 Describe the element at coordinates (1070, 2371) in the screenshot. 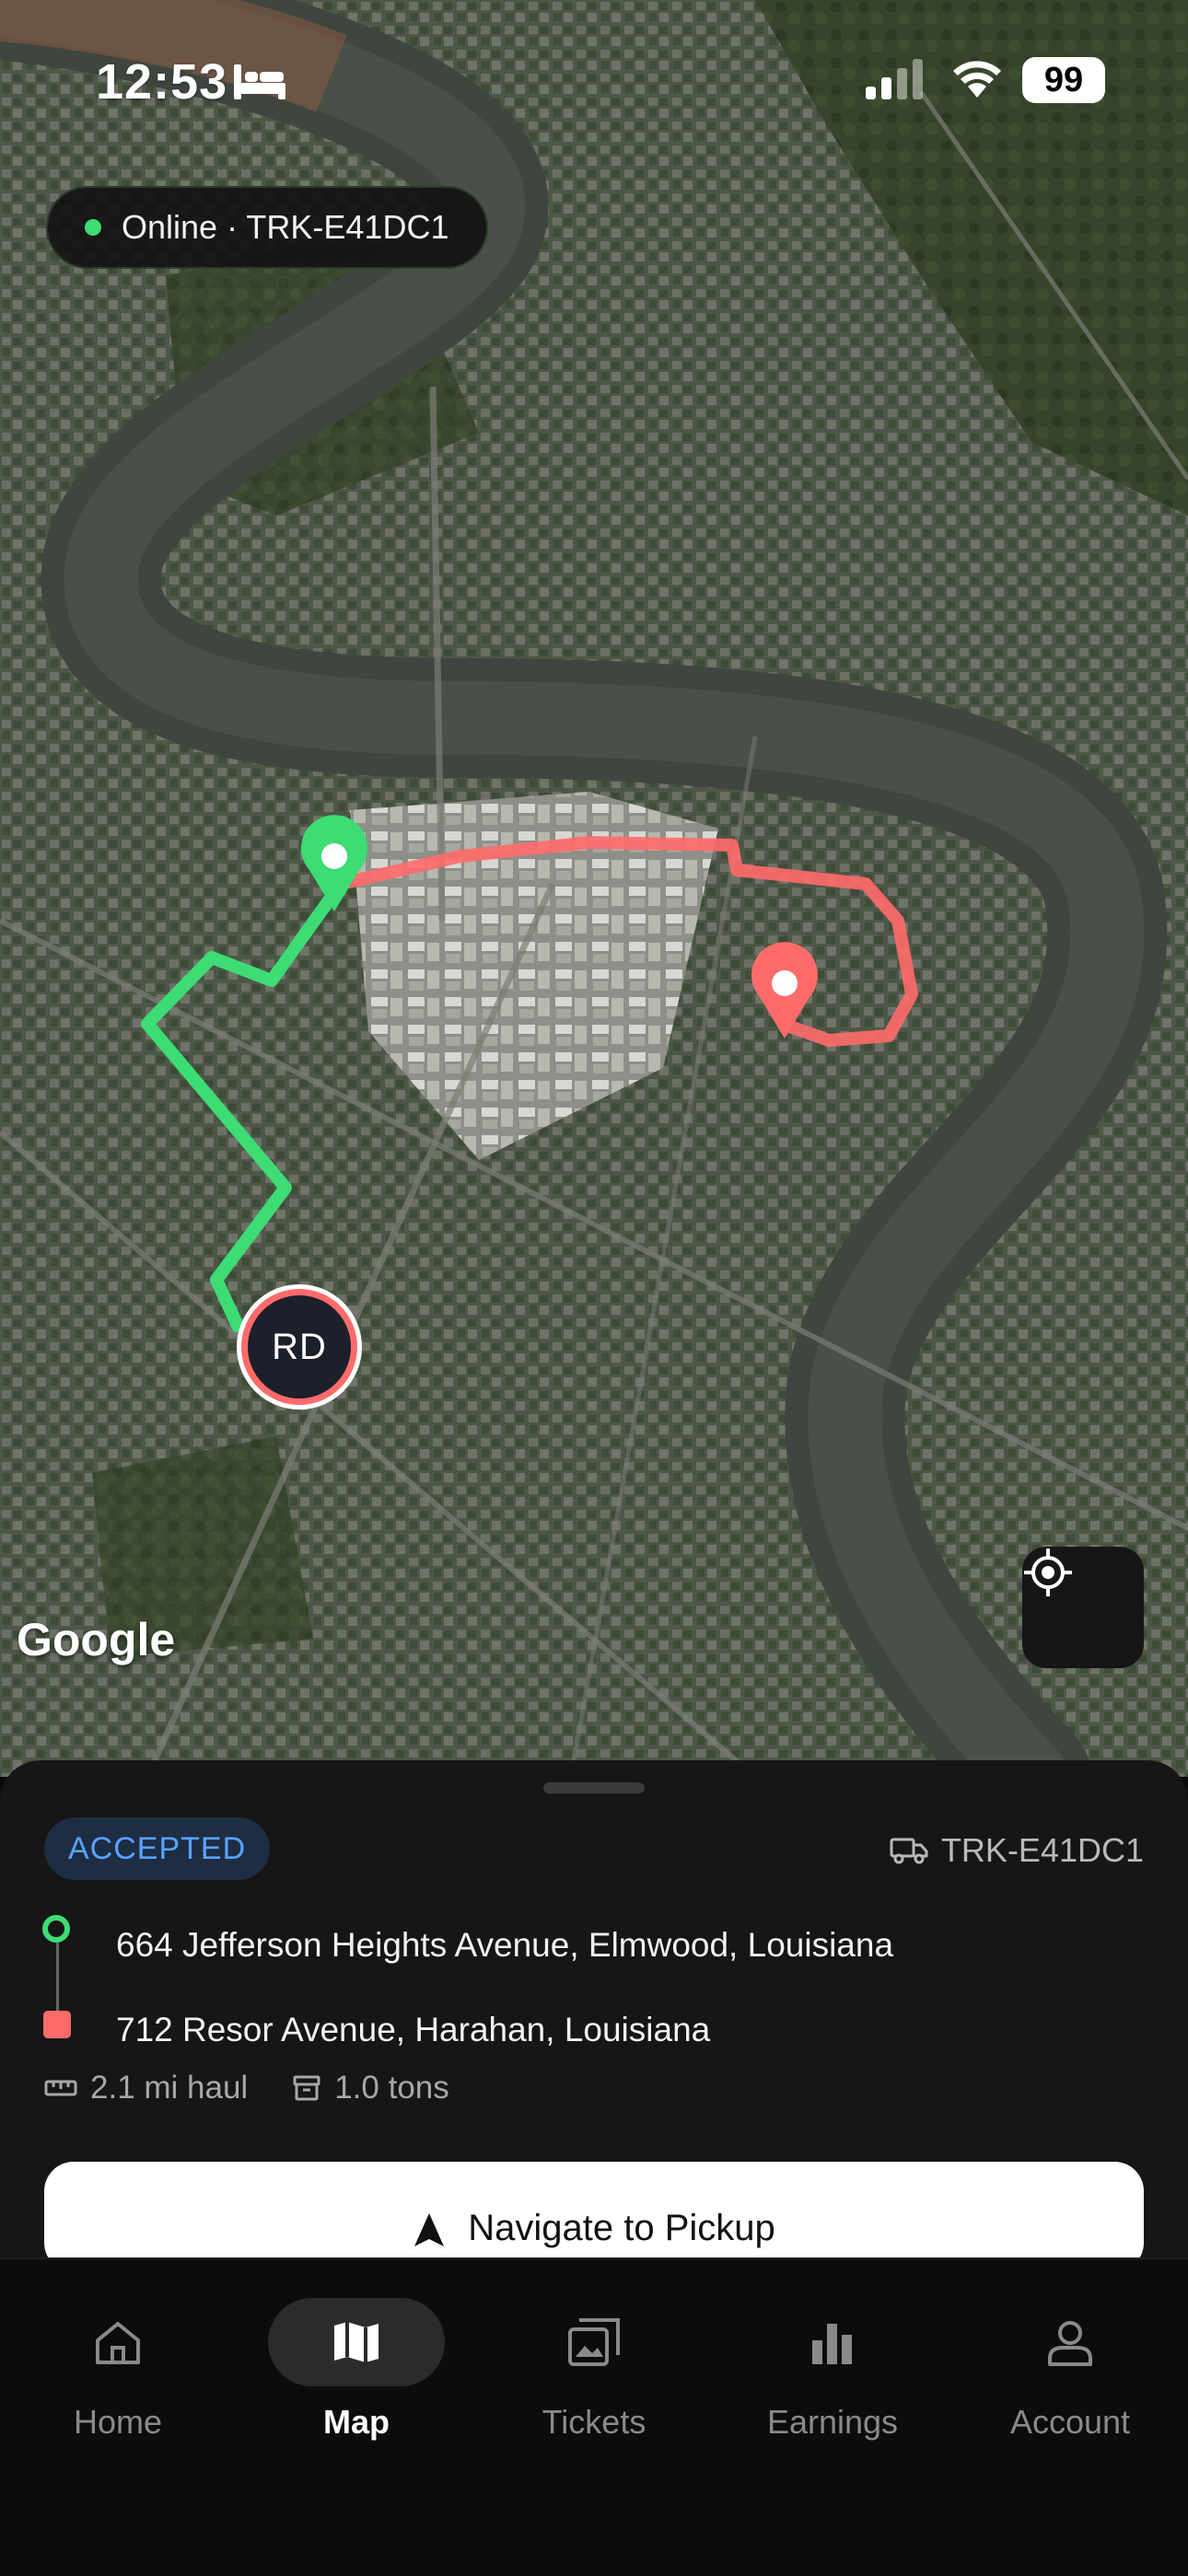

I see `tab-account: Account` at that location.